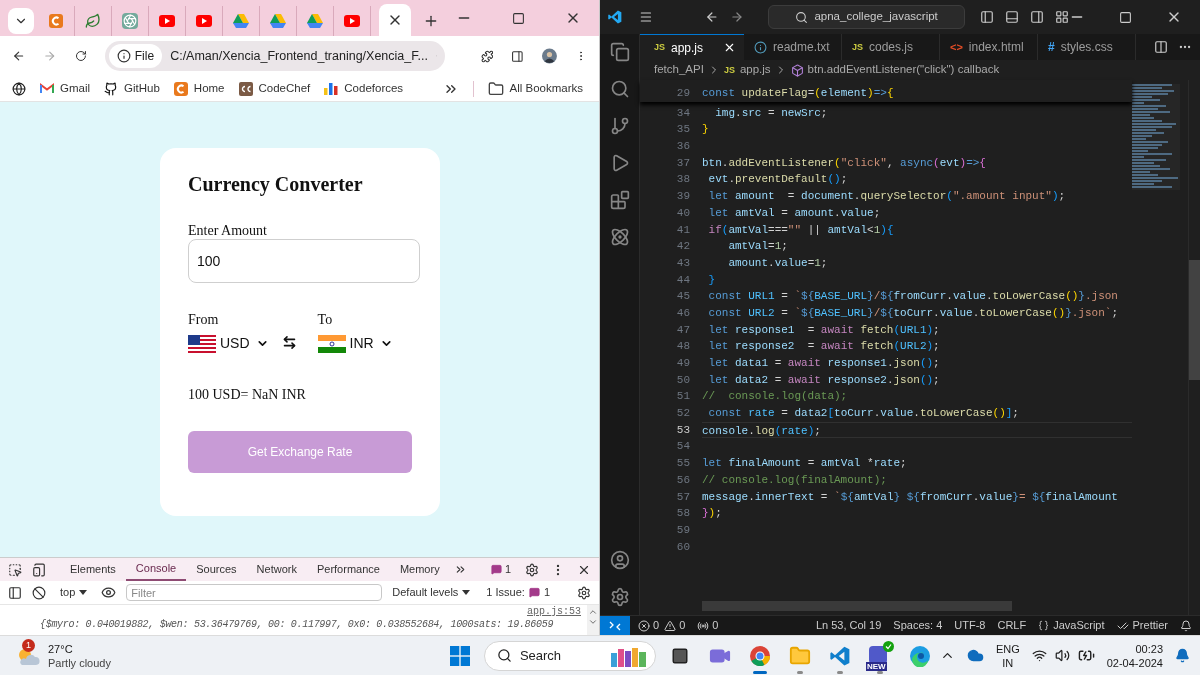 Image resolution: width=1200 pixels, height=675 pixels. I want to click on layout-icon, so click(1062, 17).